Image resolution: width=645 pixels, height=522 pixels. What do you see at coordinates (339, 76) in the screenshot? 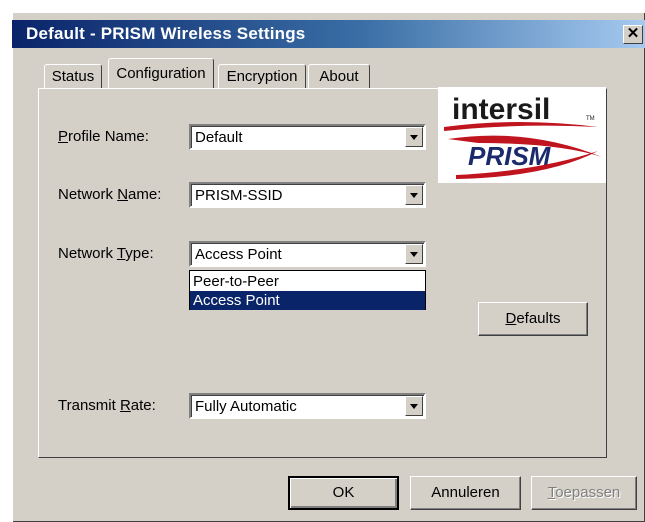
I see `tab-about: About` at bounding box center [339, 76].